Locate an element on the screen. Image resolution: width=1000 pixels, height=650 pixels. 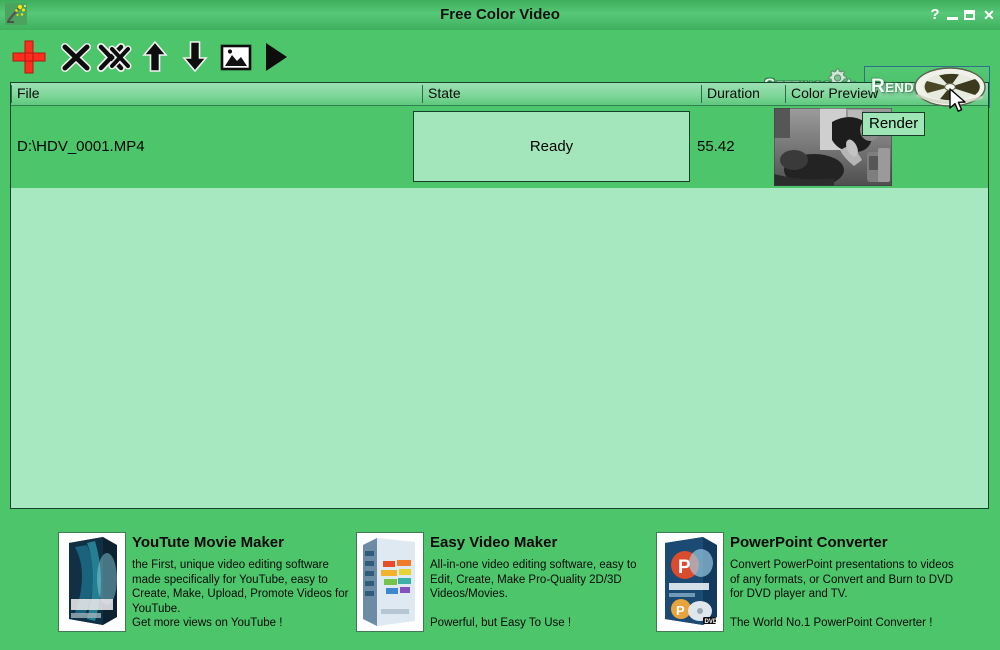
close-button: ✕ is located at coordinates (989, 15).